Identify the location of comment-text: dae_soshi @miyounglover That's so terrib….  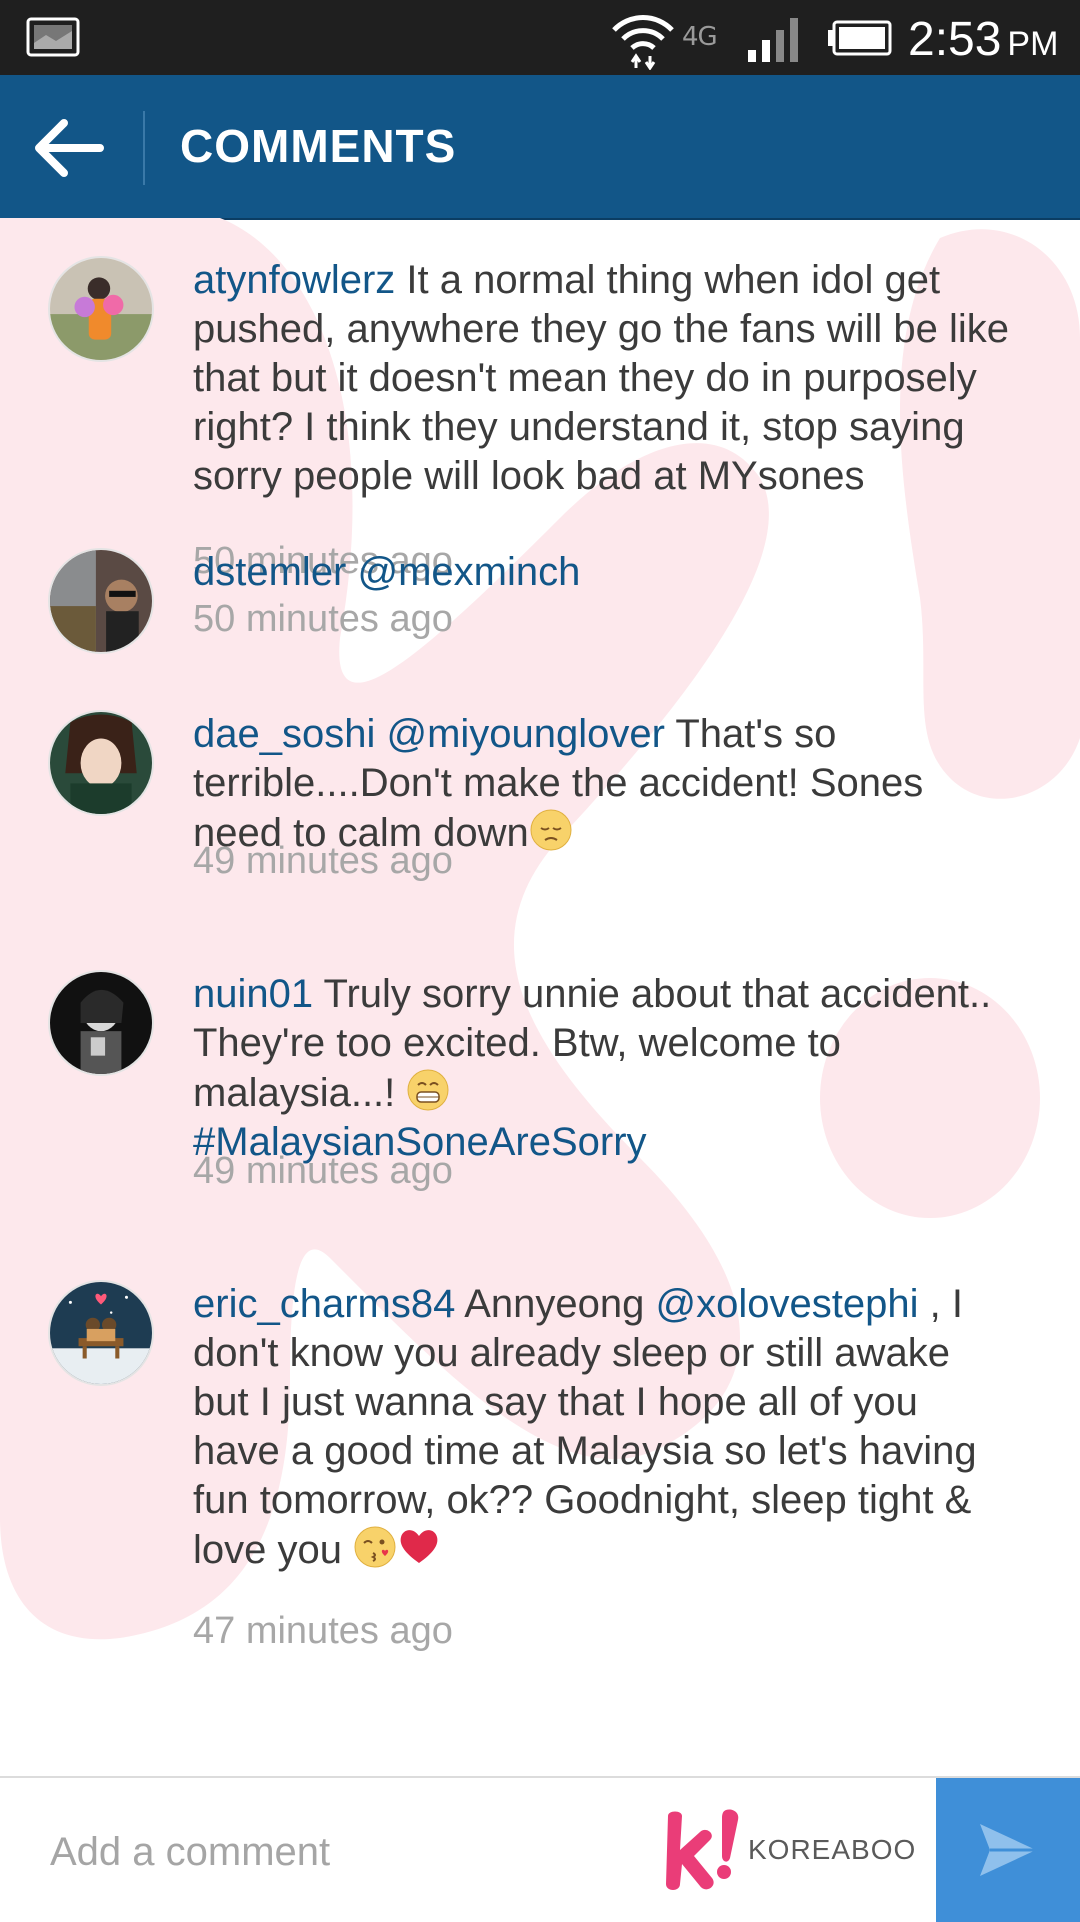
(558, 783).